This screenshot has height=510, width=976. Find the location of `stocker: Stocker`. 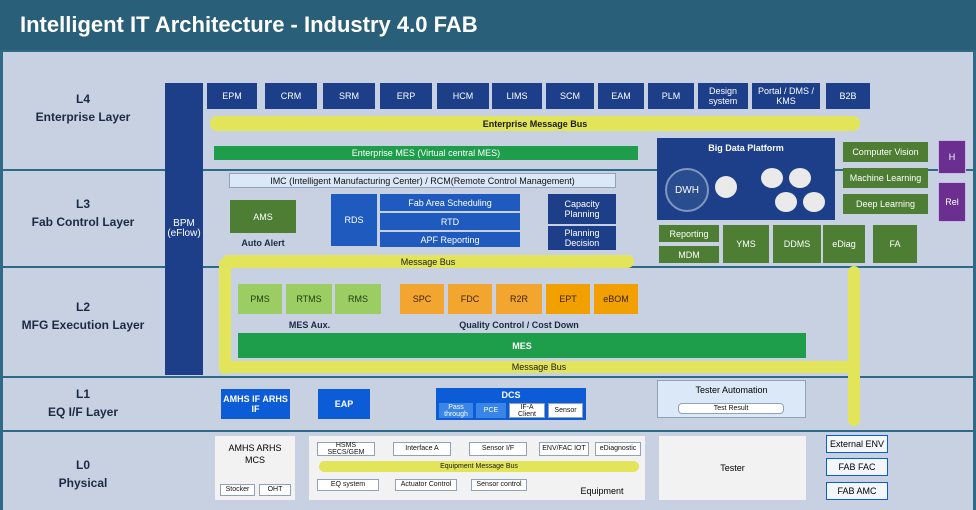

stocker: Stocker is located at coordinates (237, 490).